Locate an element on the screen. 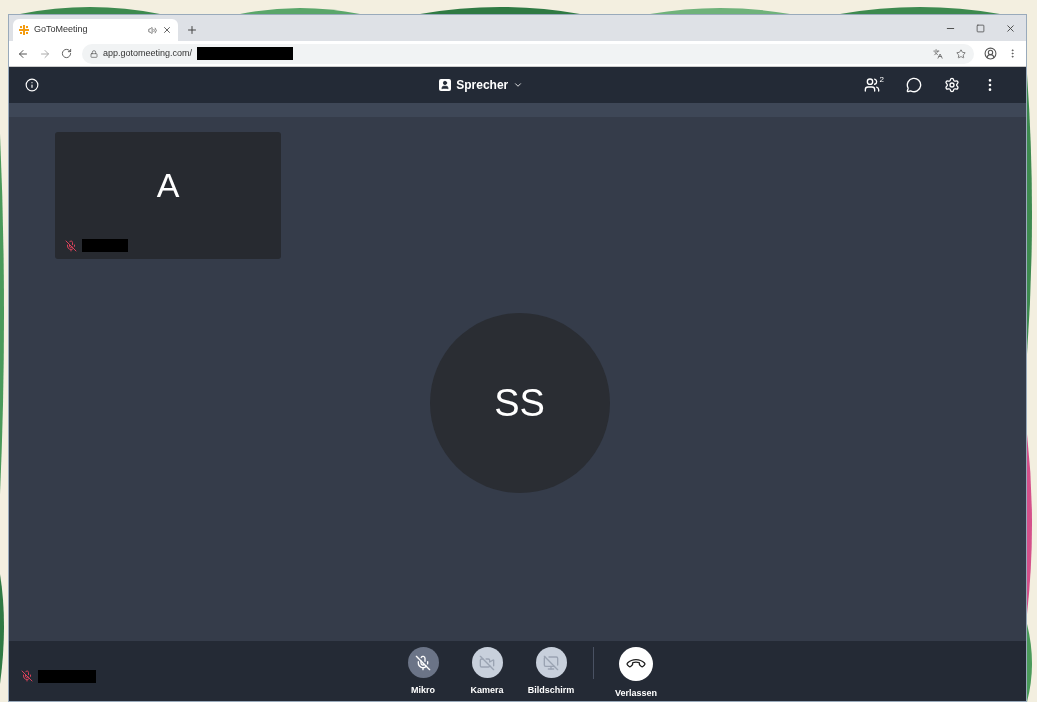 This screenshot has width=1037, height=702. browser-tab: GoToMeeting is located at coordinates (95, 30).